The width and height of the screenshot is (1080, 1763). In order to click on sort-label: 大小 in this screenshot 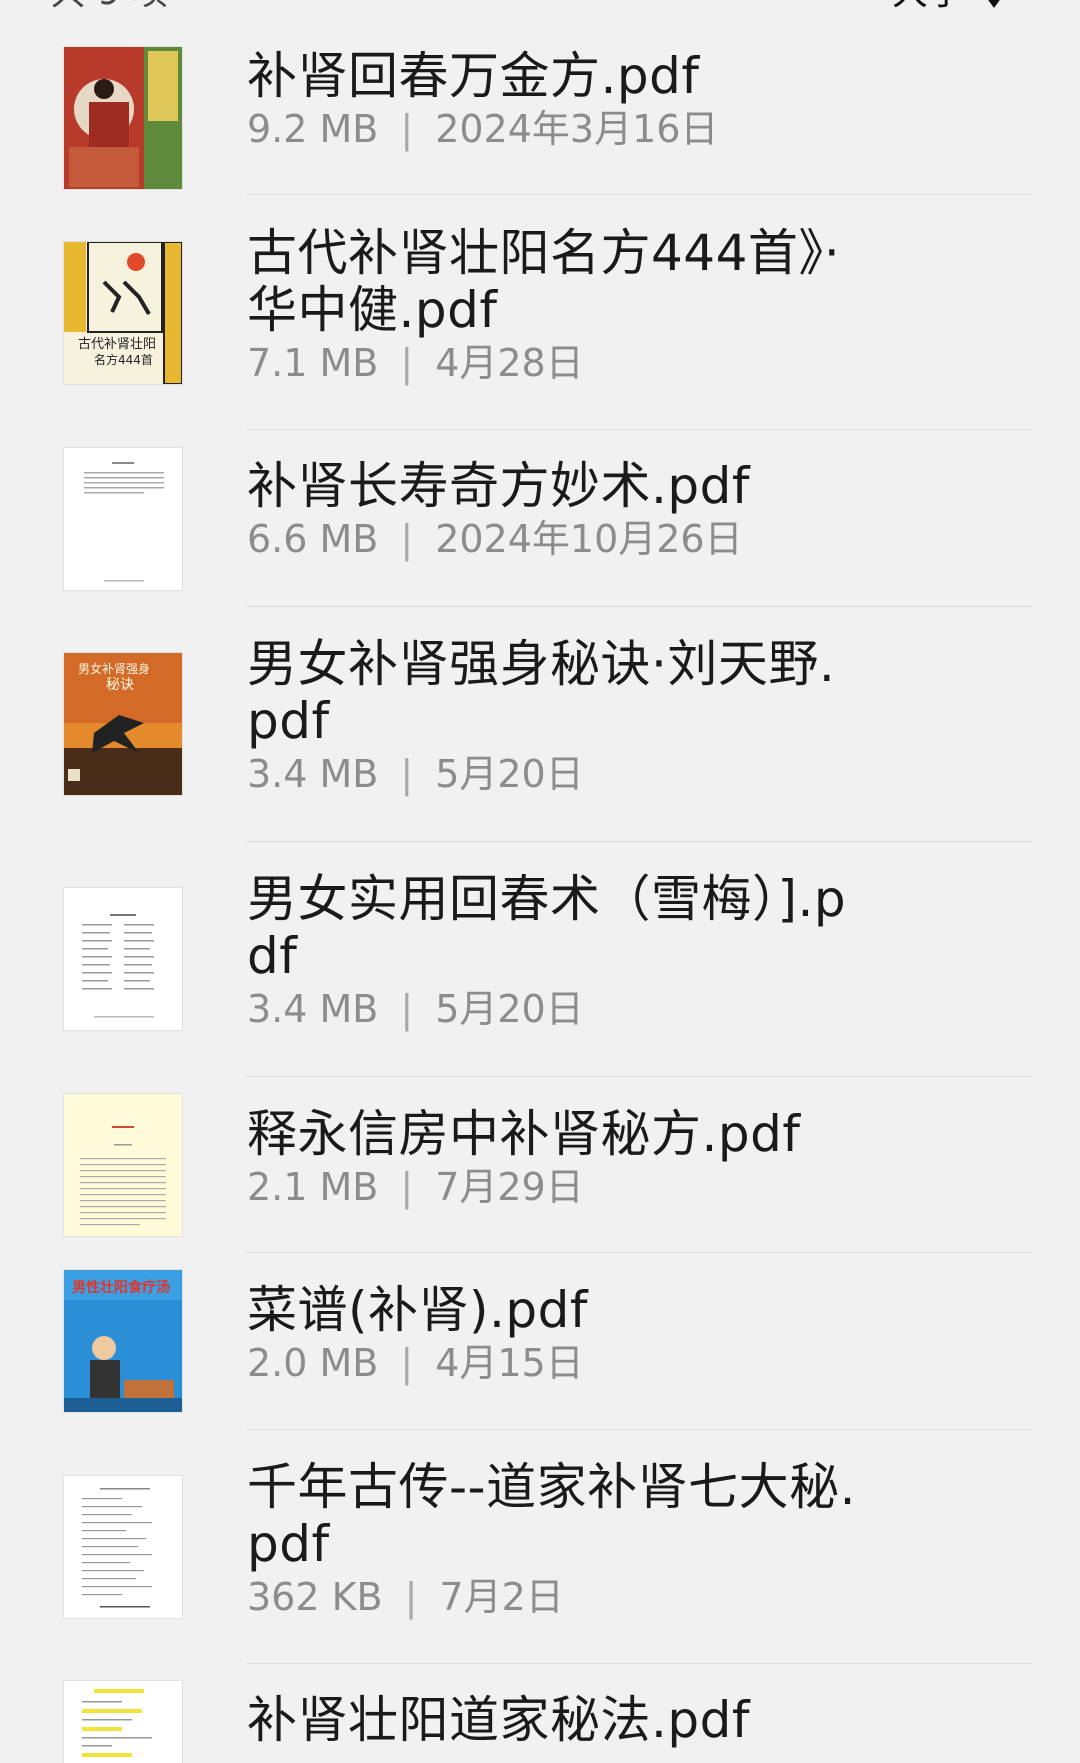, I will do `click(928, 9)`.